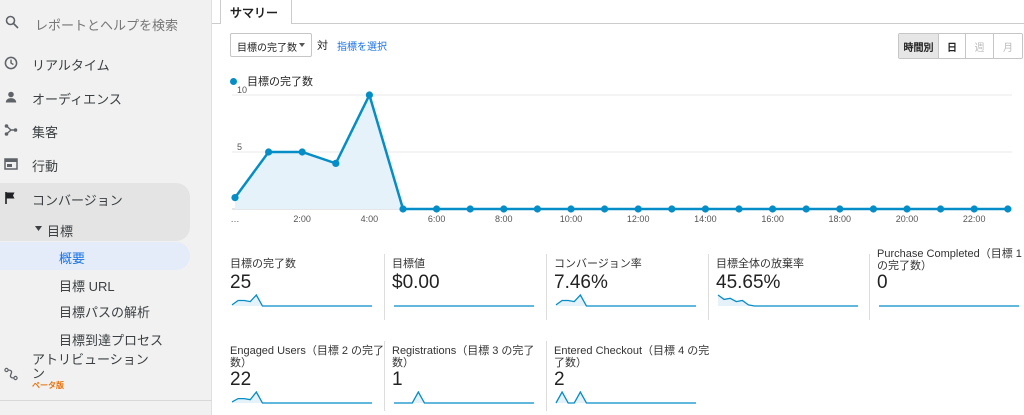  I want to click on nav-audience: オーディエンス, so click(106, 97).